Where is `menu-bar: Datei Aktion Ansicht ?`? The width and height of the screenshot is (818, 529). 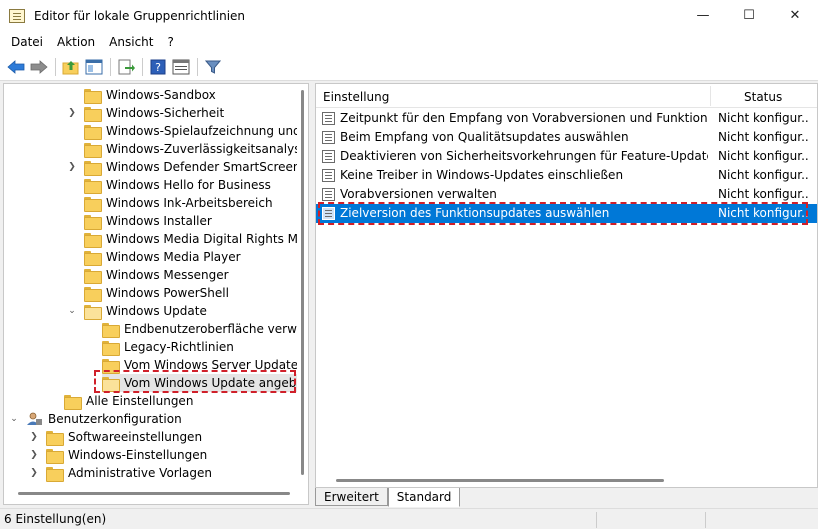
menu-bar: Datei Aktion Ansicht ? is located at coordinates (409, 42).